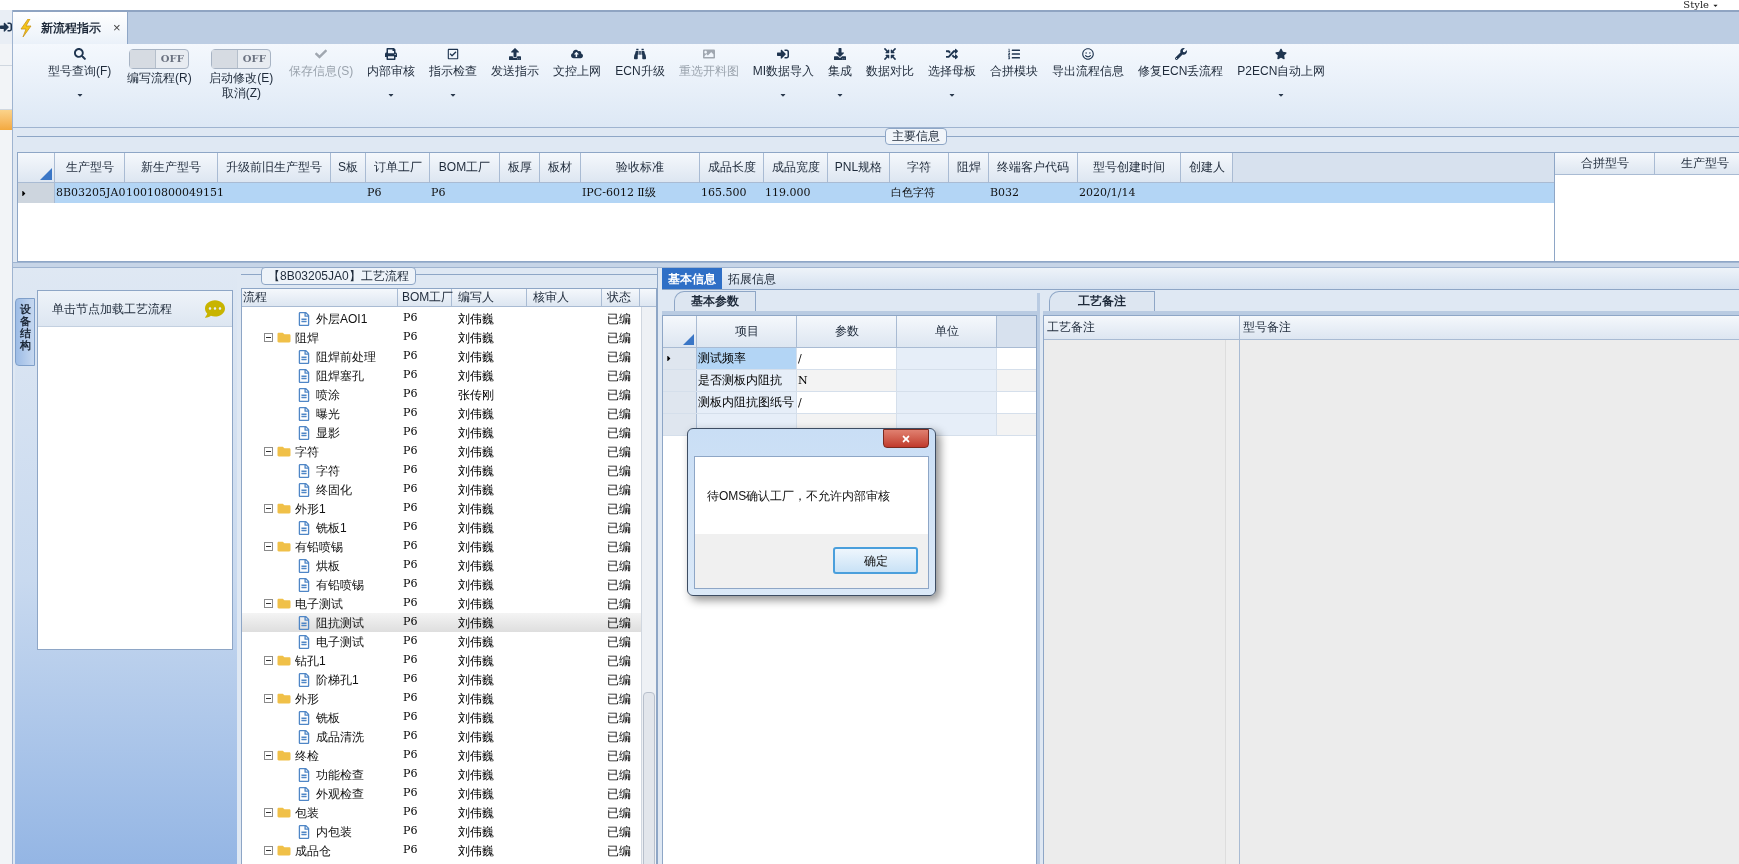 This screenshot has width=1739, height=864. Describe the element at coordinates (441, 394) in the screenshot. I see `tree-row: 喷涂 P6 张传刚 已编` at that location.